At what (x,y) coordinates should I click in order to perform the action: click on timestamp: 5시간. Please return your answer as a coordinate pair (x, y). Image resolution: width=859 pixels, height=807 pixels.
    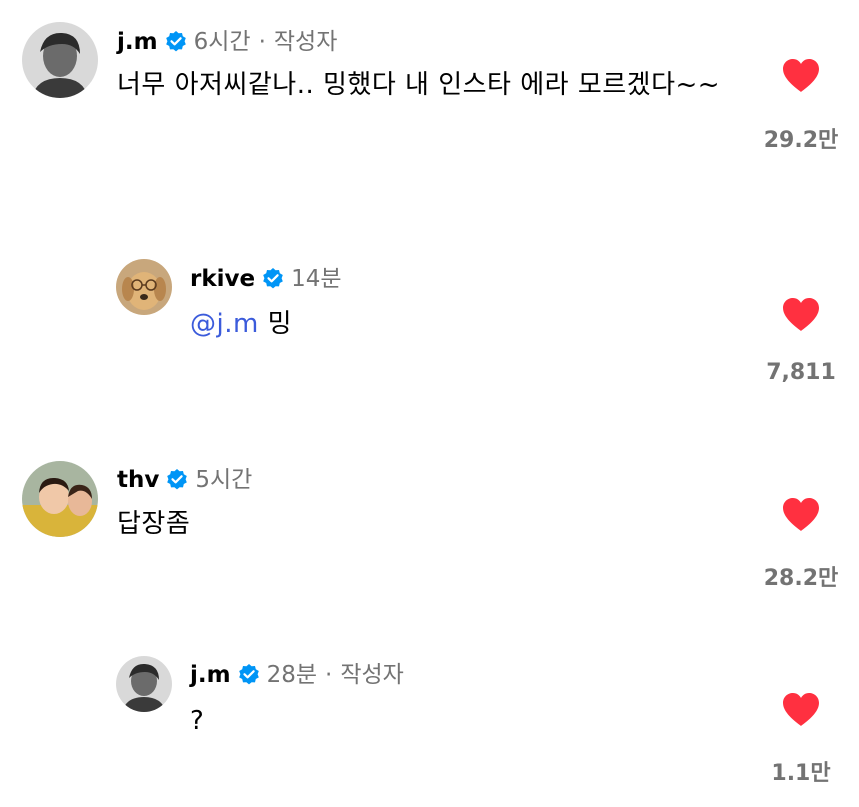
    Looking at the image, I should click on (224, 479).